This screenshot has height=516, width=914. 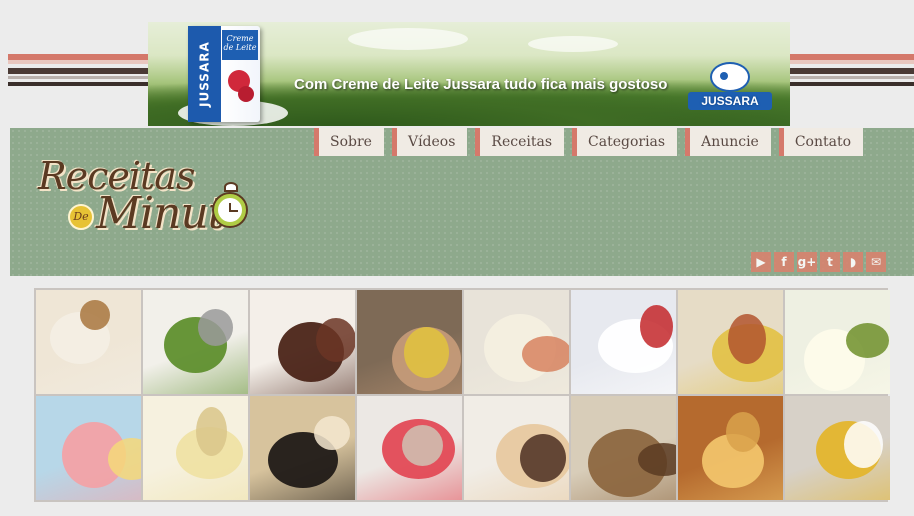 What do you see at coordinates (246, 94) in the screenshot?
I see `strawberry` at bounding box center [246, 94].